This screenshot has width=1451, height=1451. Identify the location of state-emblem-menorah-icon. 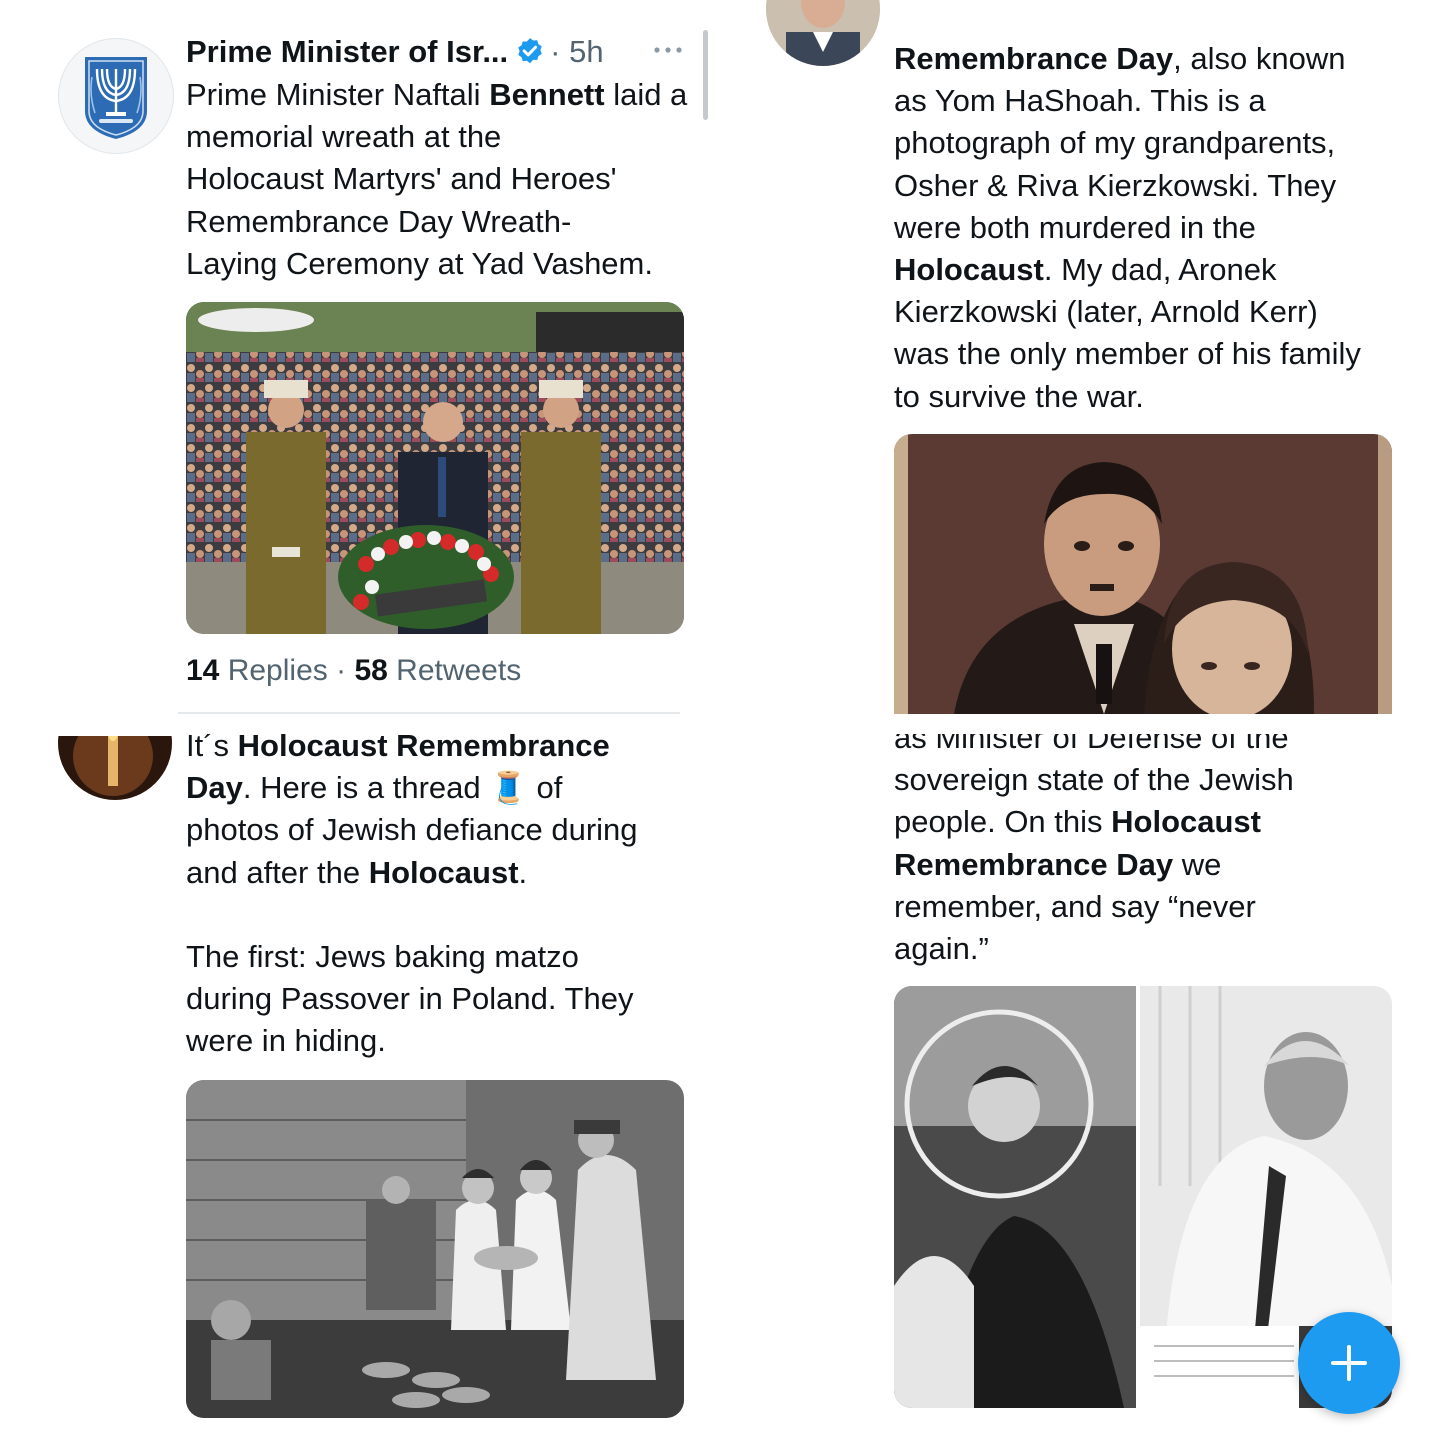
(116, 98).